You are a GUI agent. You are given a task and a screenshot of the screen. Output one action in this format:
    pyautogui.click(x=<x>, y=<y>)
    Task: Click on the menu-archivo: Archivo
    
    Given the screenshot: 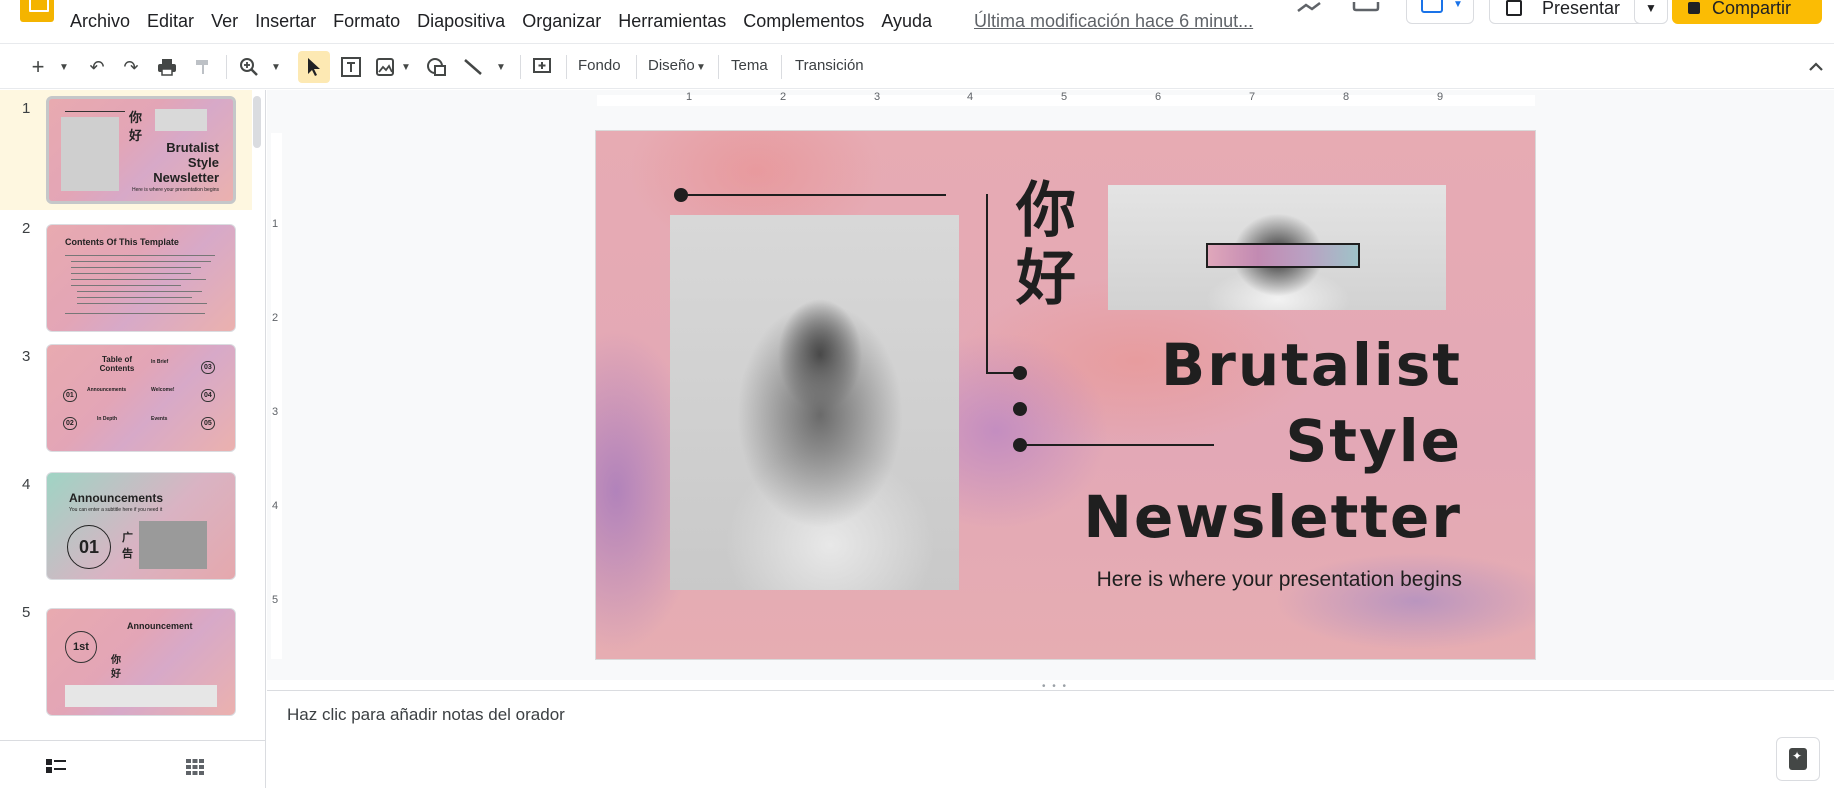 What is the action you would take?
    pyautogui.click(x=100, y=21)
    